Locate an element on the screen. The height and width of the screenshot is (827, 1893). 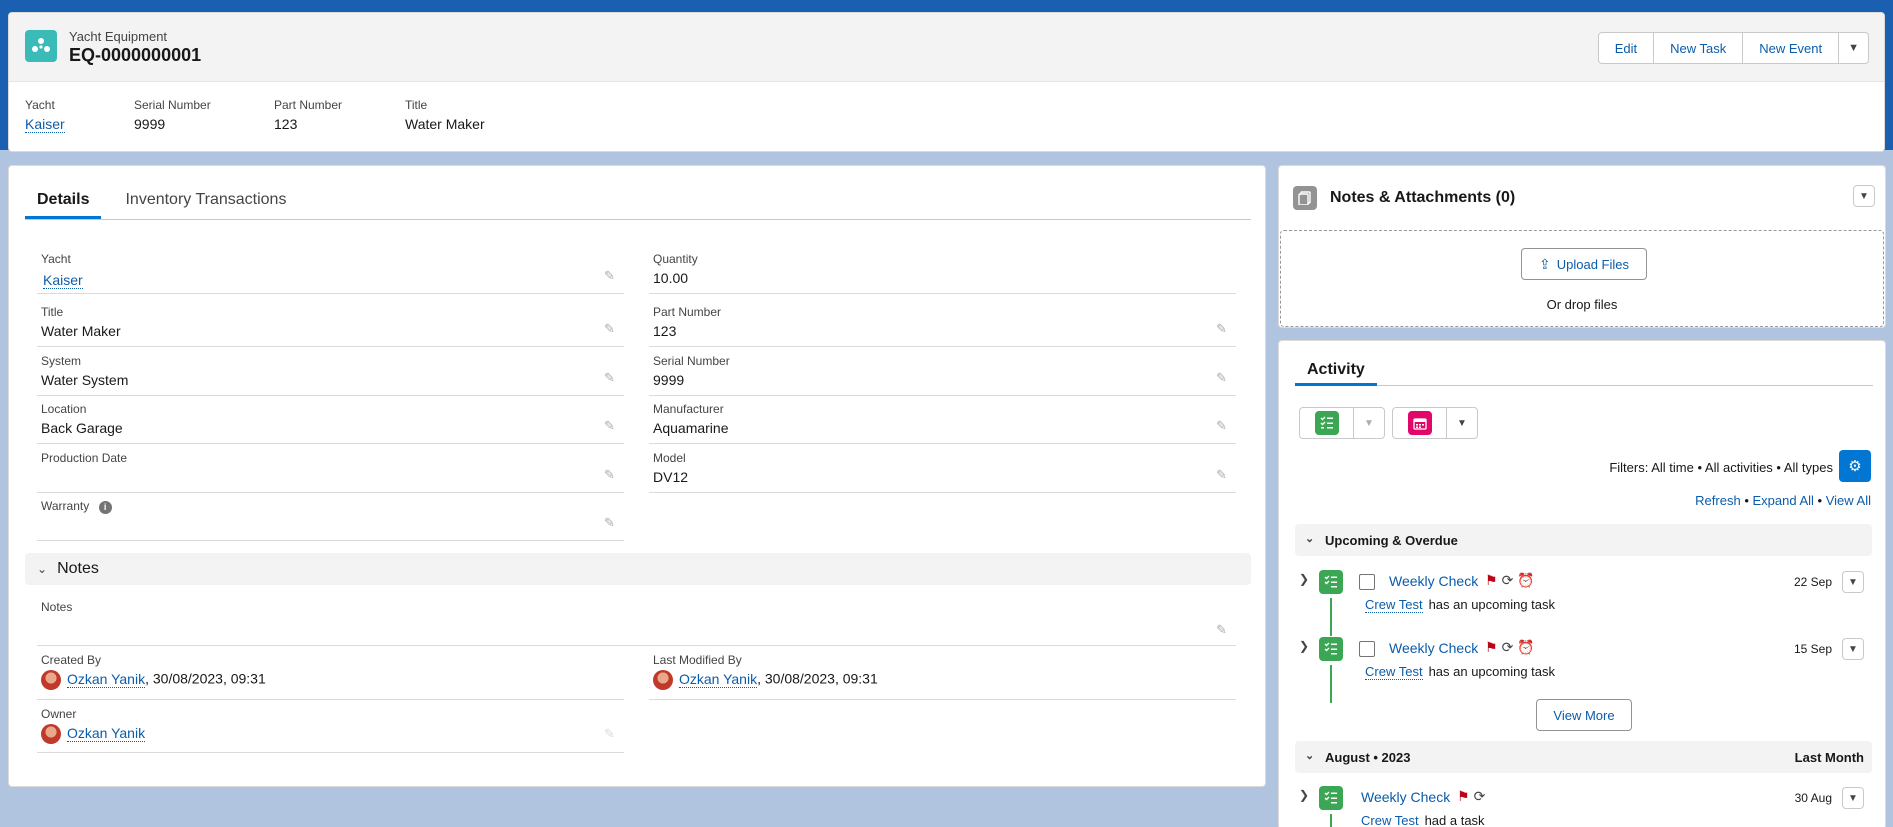
new-task-publisher-button is located at coordinates (1327, 423).